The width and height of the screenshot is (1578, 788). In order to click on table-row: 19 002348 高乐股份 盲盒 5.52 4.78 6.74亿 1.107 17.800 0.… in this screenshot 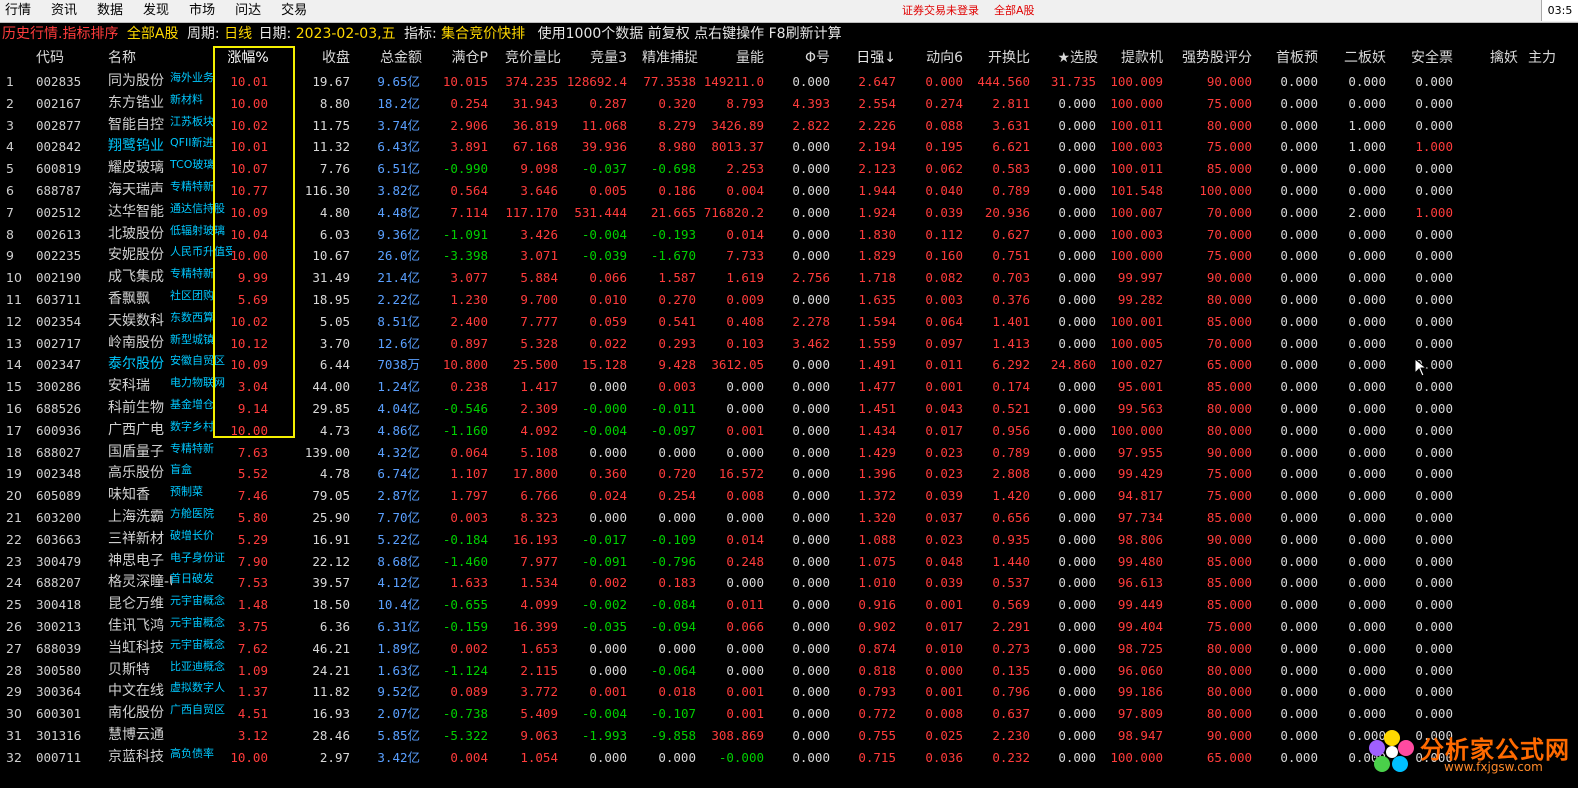, I will do `click(789, 474)`.